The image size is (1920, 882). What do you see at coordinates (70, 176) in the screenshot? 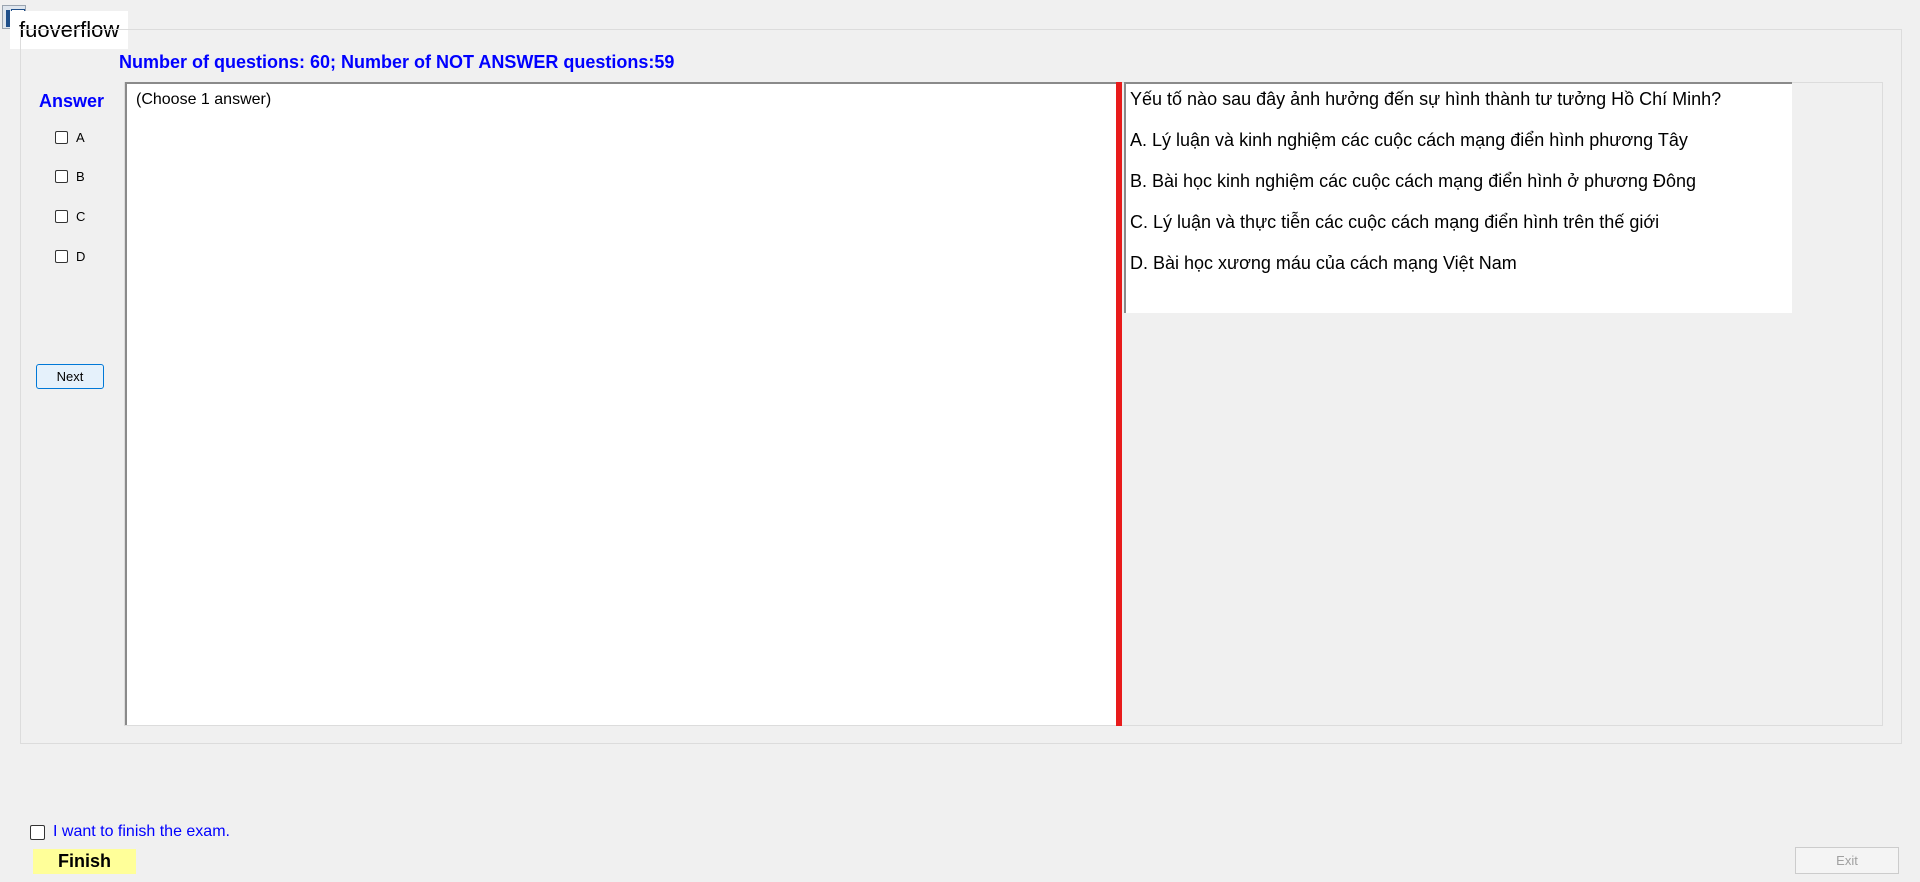
I see `answer-option-b: B` at bounding box center [70, 176].